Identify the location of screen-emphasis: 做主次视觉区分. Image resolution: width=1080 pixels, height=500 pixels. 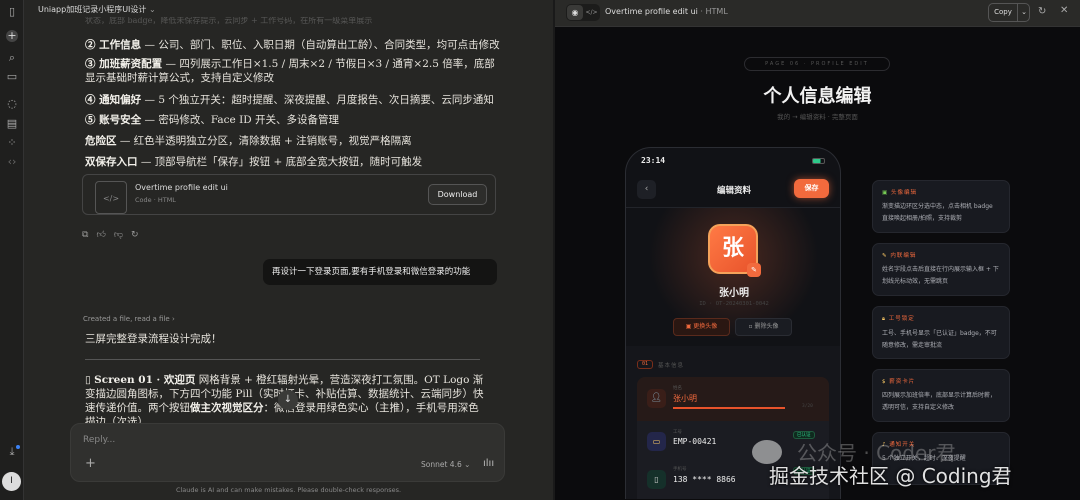
(227, 408).